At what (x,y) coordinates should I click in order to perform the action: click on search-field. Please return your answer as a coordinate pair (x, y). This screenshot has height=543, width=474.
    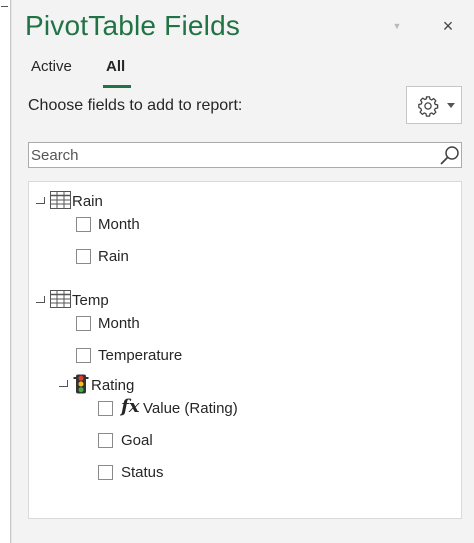
    Looking at the image, I should click on (245, 155).